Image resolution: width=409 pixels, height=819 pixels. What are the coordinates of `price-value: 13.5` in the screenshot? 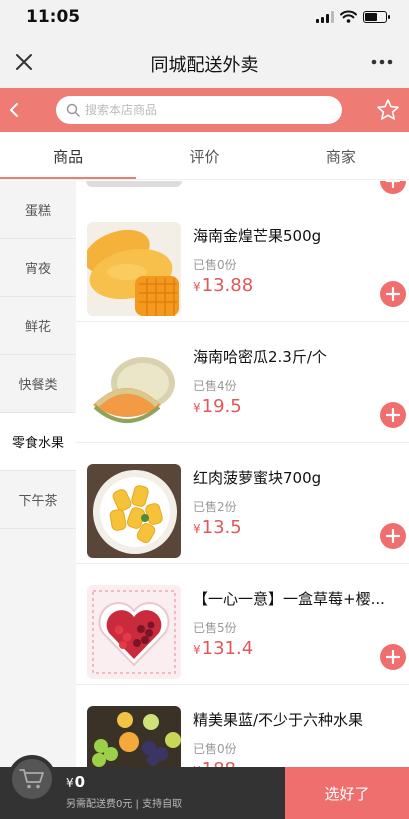 It's located at (221, 527).